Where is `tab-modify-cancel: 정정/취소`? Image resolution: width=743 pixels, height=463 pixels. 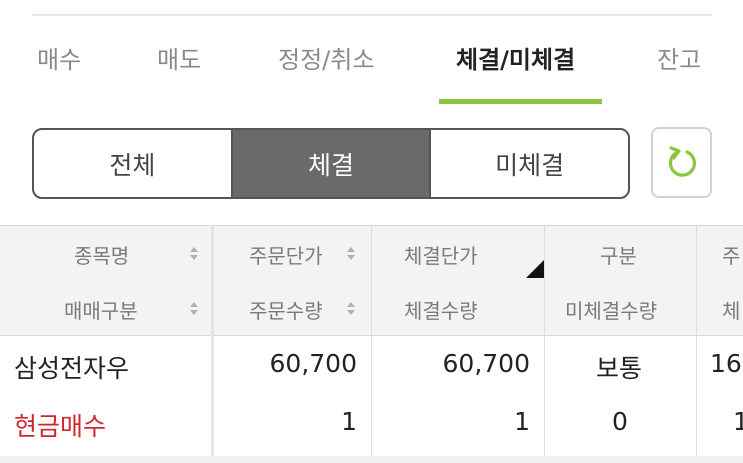
tab-modify-cancel: 정정/취소 is located at coordinates (326, 57).